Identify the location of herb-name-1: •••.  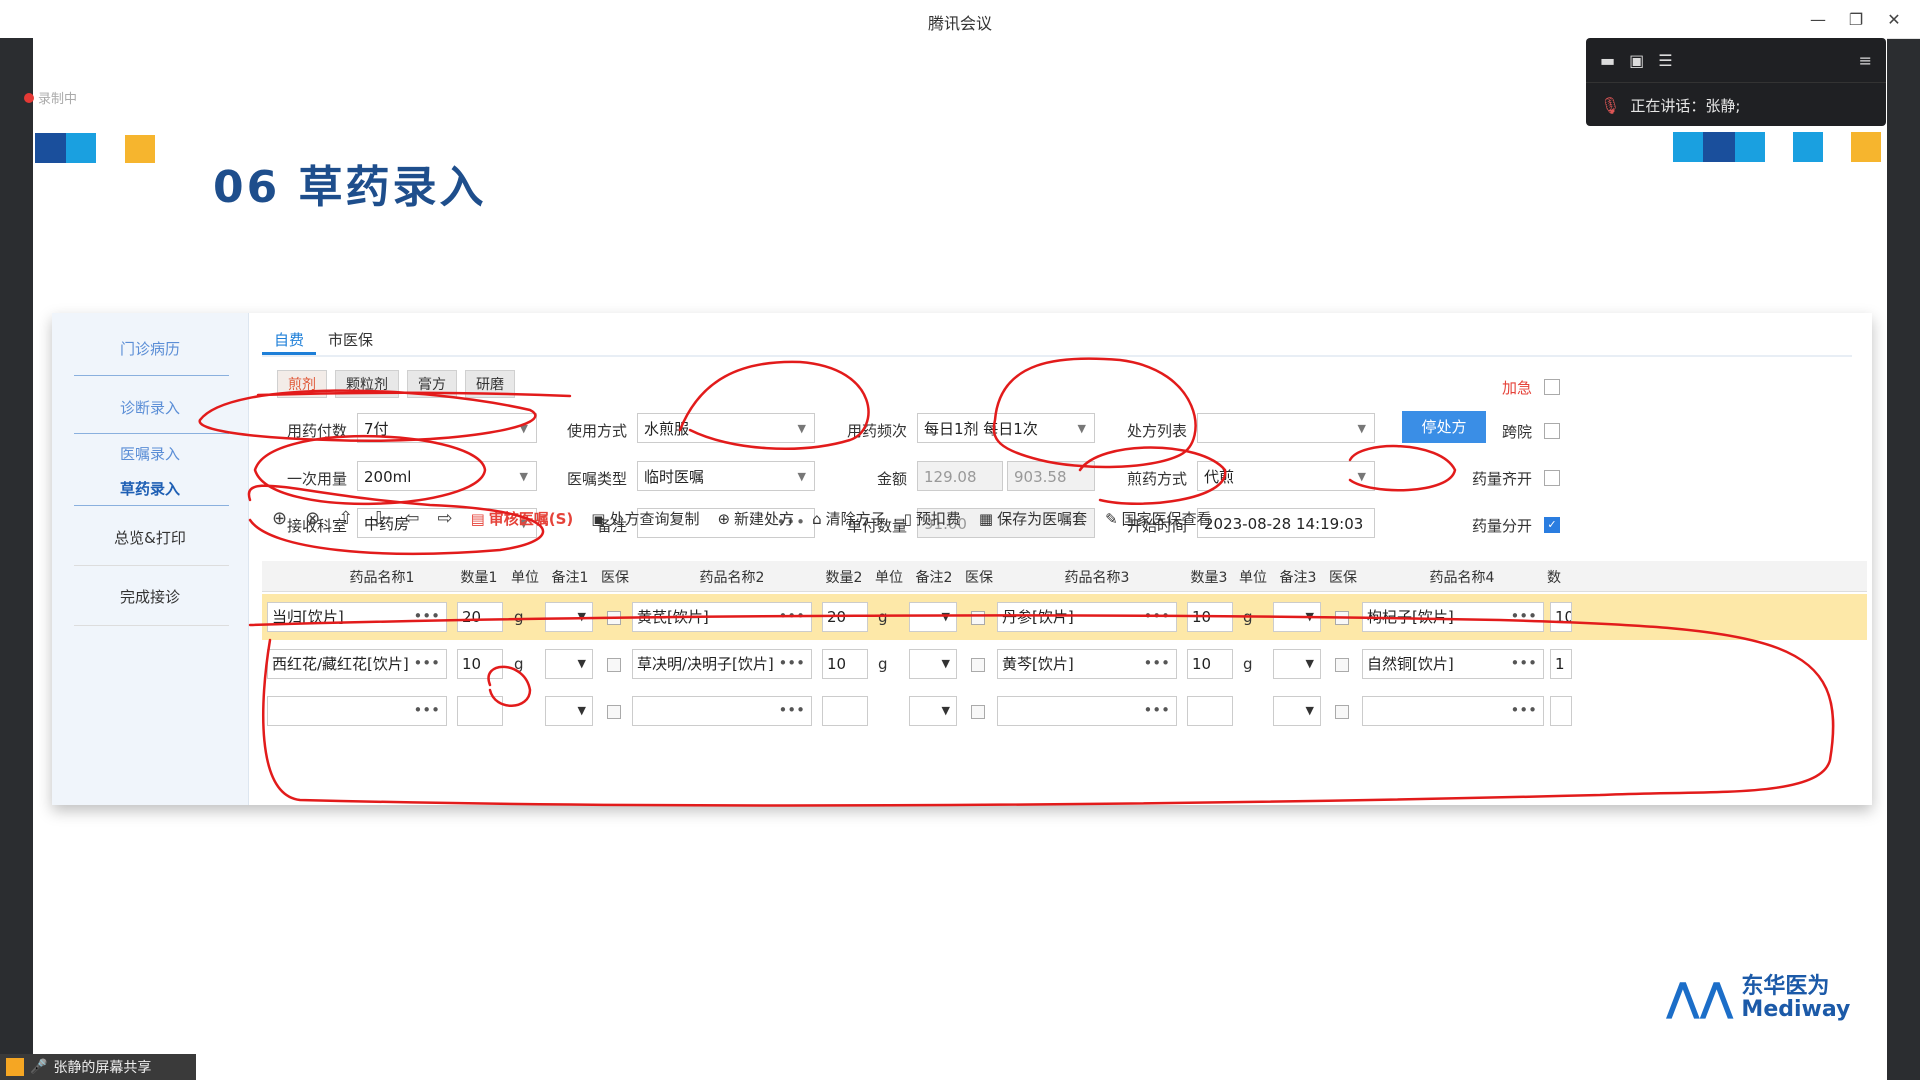
(357, 711).